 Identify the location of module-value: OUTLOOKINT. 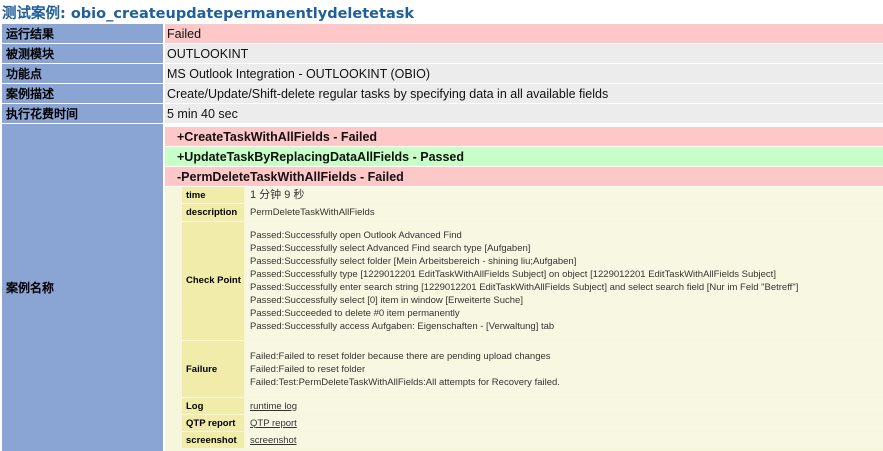
(524, 53).